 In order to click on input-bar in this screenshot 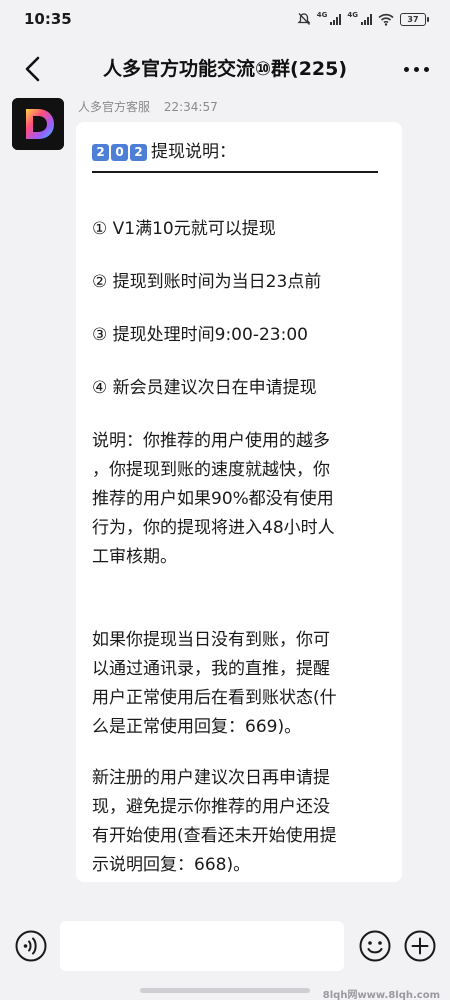, I will do `click(225, 947)`.